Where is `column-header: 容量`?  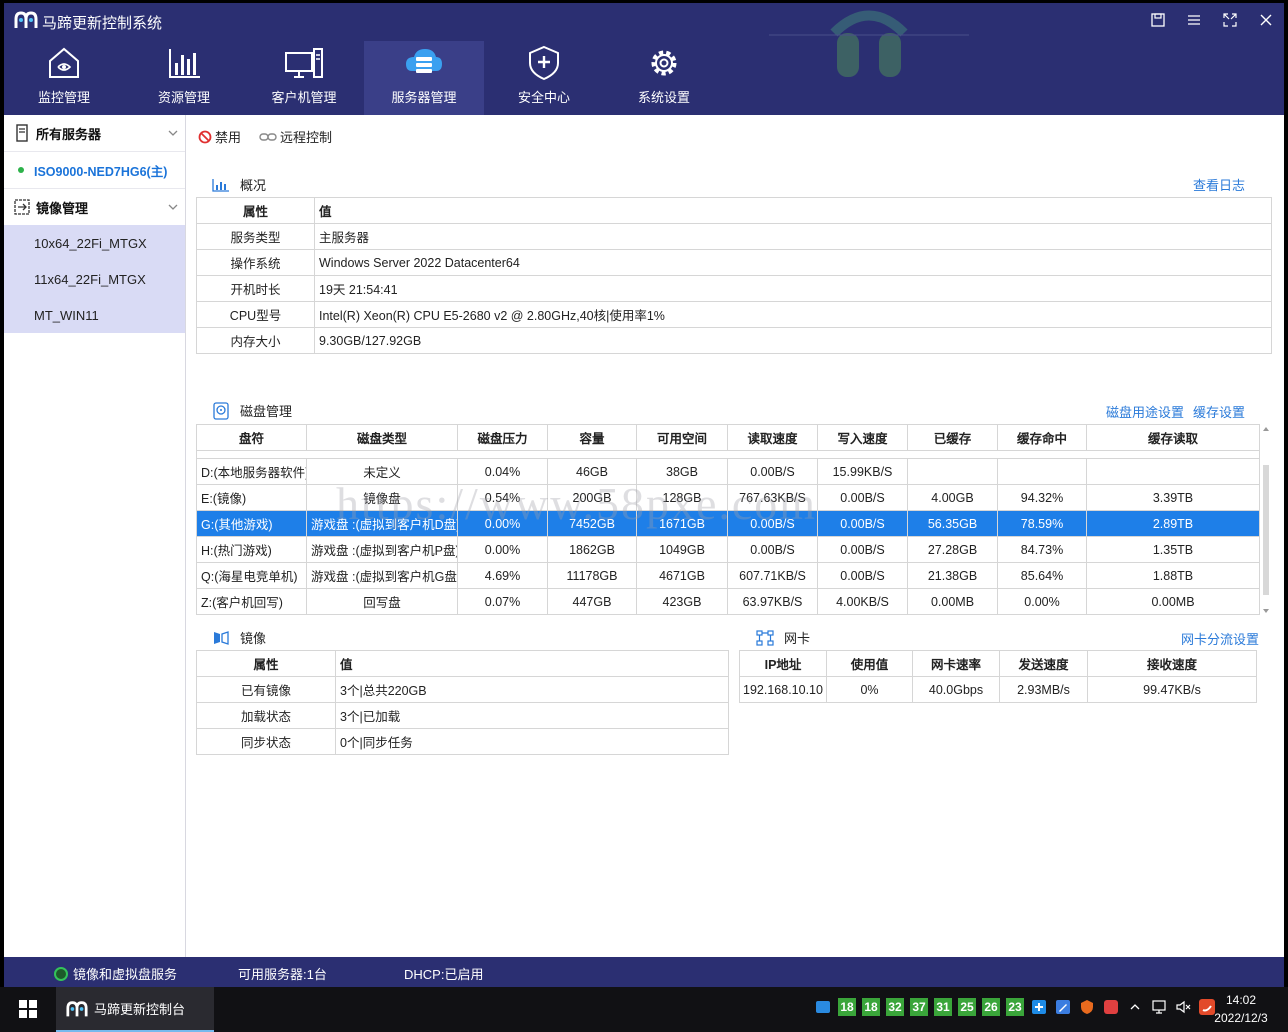 column-header: 容量 is located at coordinates (592, 437).